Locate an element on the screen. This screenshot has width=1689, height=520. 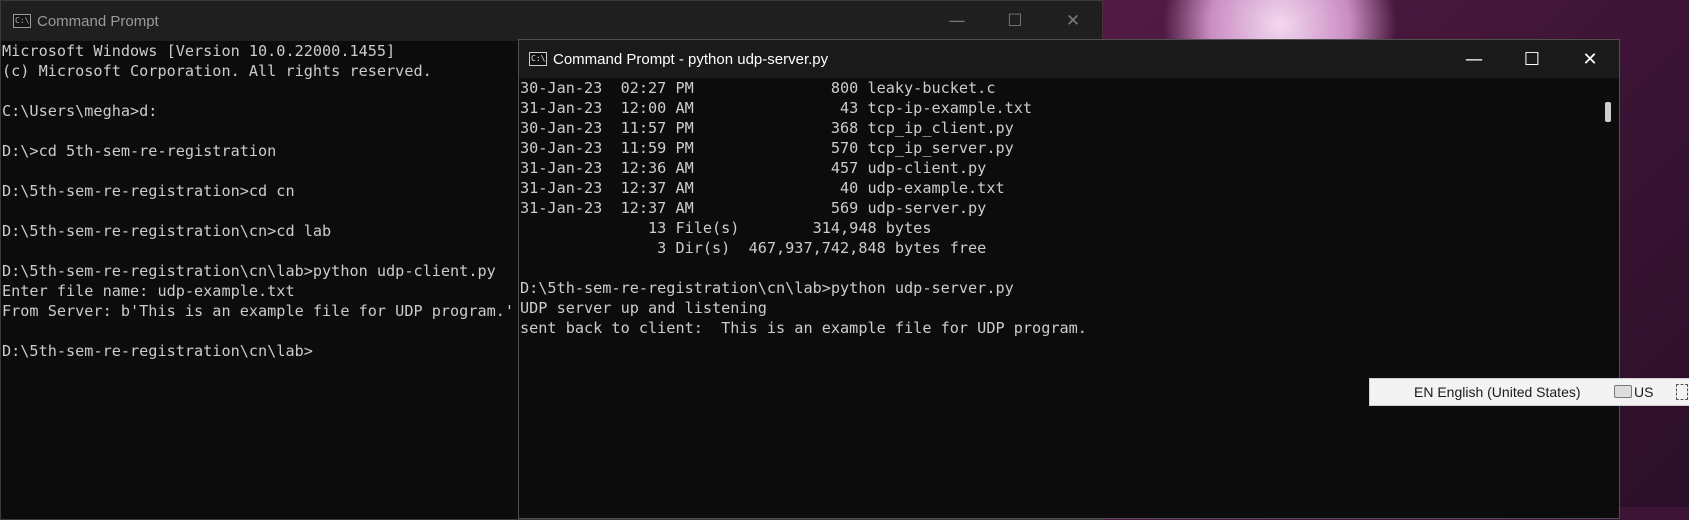
terminal-line: 13 File(s) 314,948 bytes is located at coordinates (726, 228).